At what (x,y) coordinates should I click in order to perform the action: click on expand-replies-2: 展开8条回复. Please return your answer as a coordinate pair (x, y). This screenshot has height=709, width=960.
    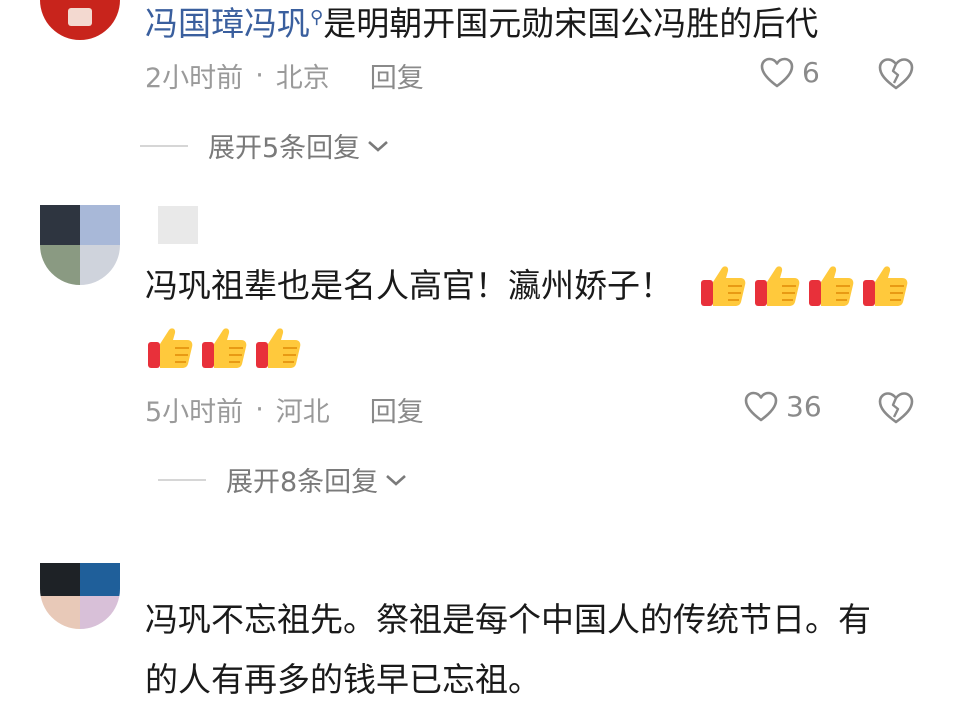
    Looking at the image, I should click on (283, 479).